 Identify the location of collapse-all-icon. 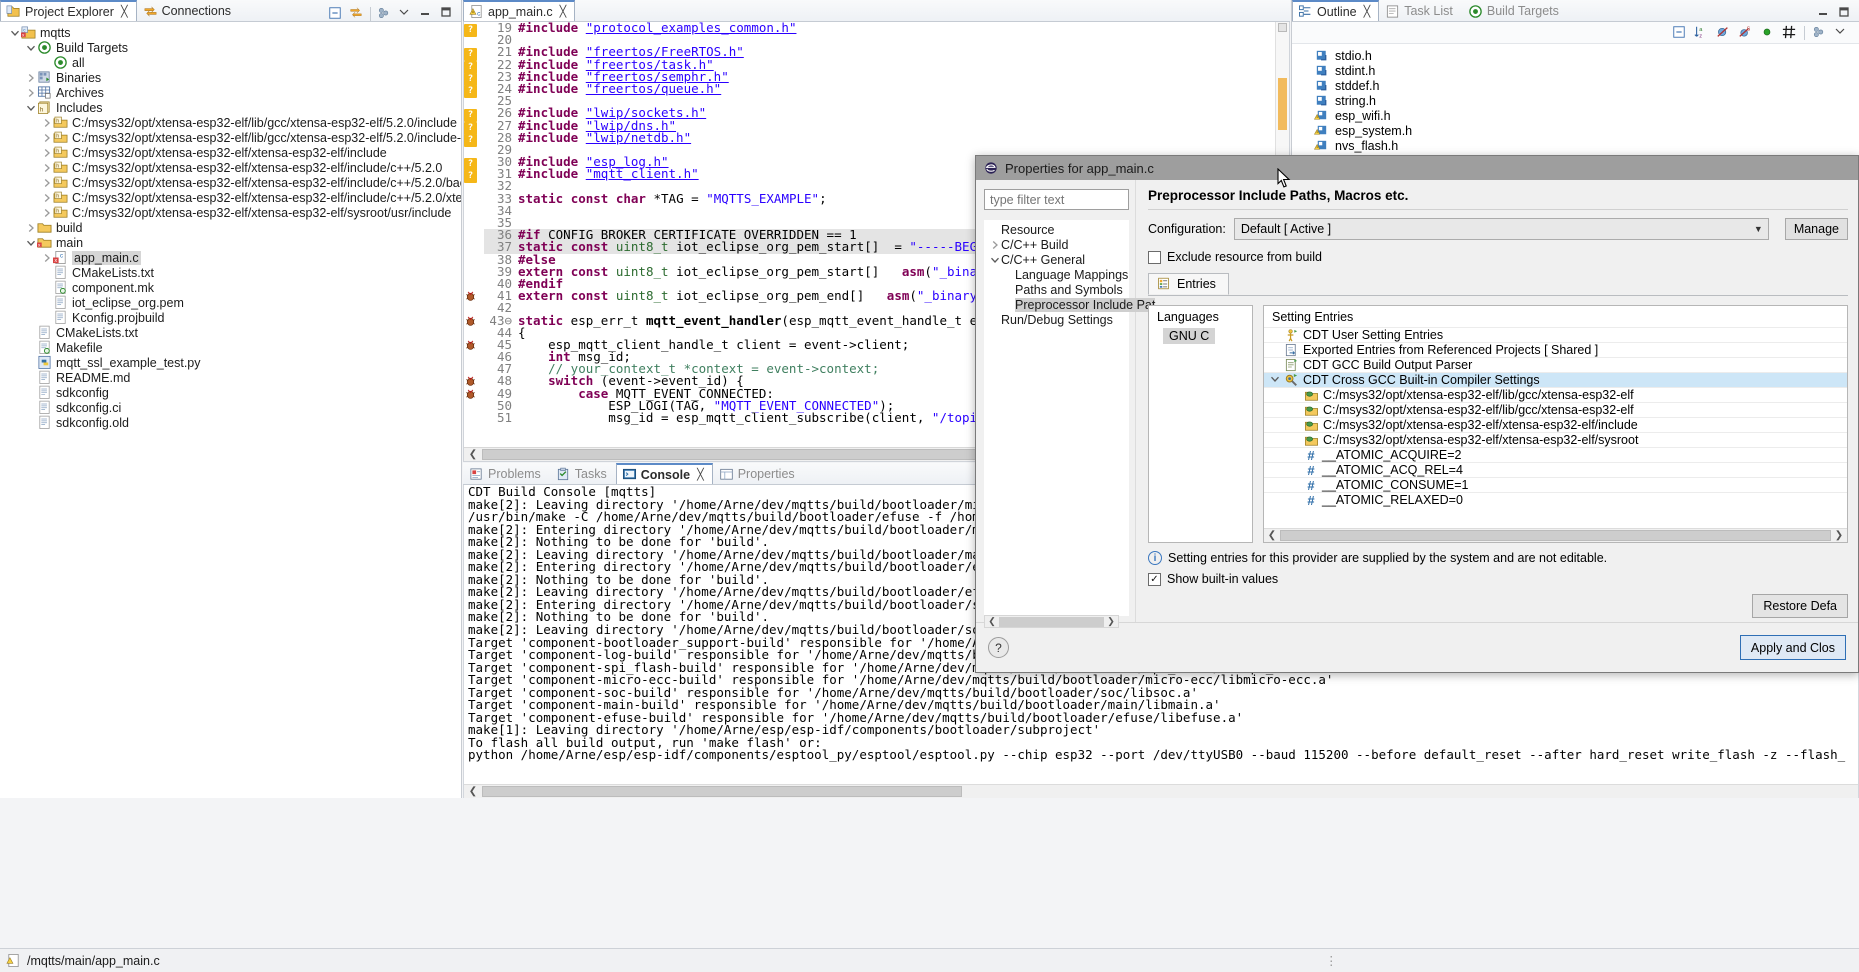
(335, 13).